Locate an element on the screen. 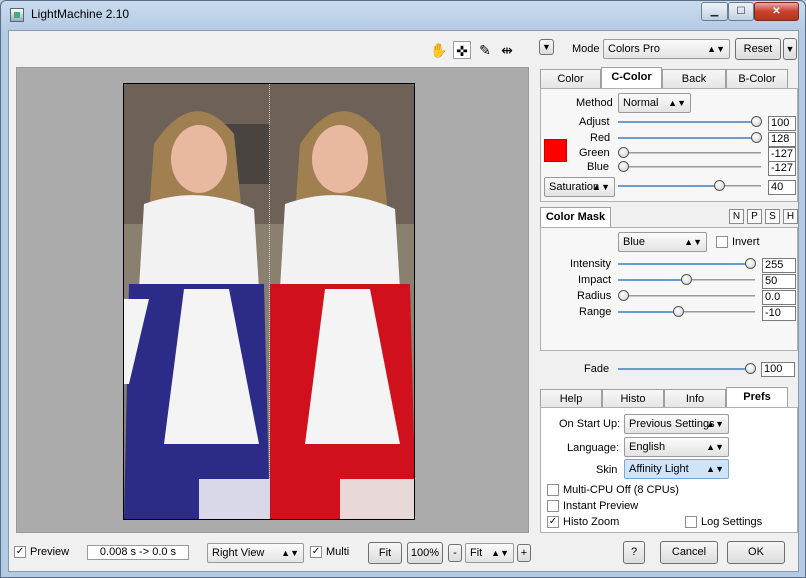 This screenshot has height=578, width=806. adjust-label: Adjust is located at coordinates (594, 122).